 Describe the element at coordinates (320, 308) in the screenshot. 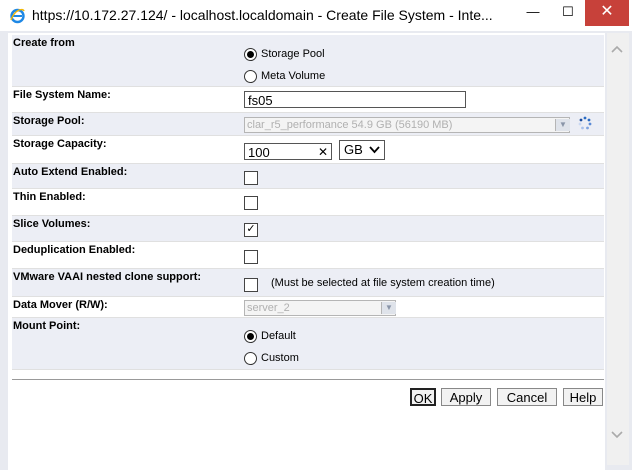

I see `data-mover-select: server_2 ▼` at that location.